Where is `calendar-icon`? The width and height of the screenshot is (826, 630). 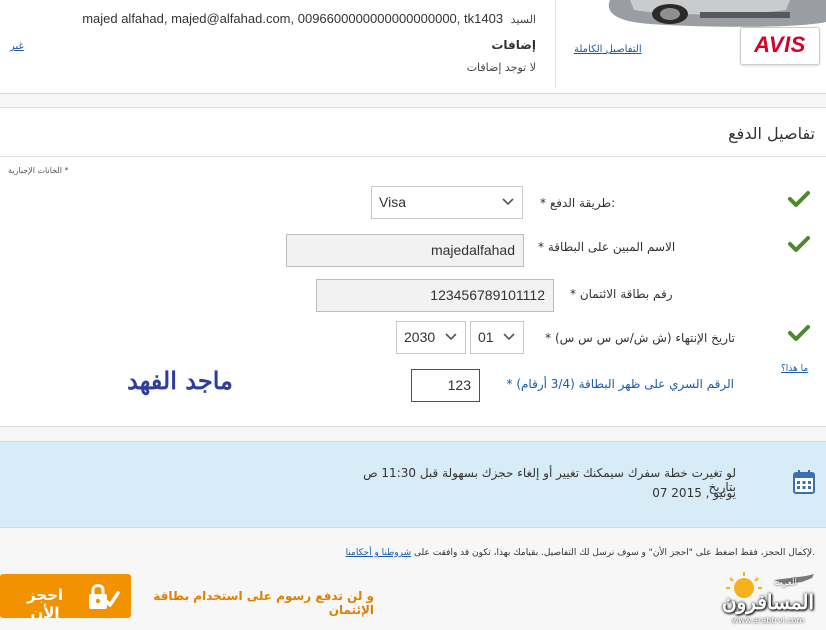
calendar-icon is located at coordinates (804, 482).